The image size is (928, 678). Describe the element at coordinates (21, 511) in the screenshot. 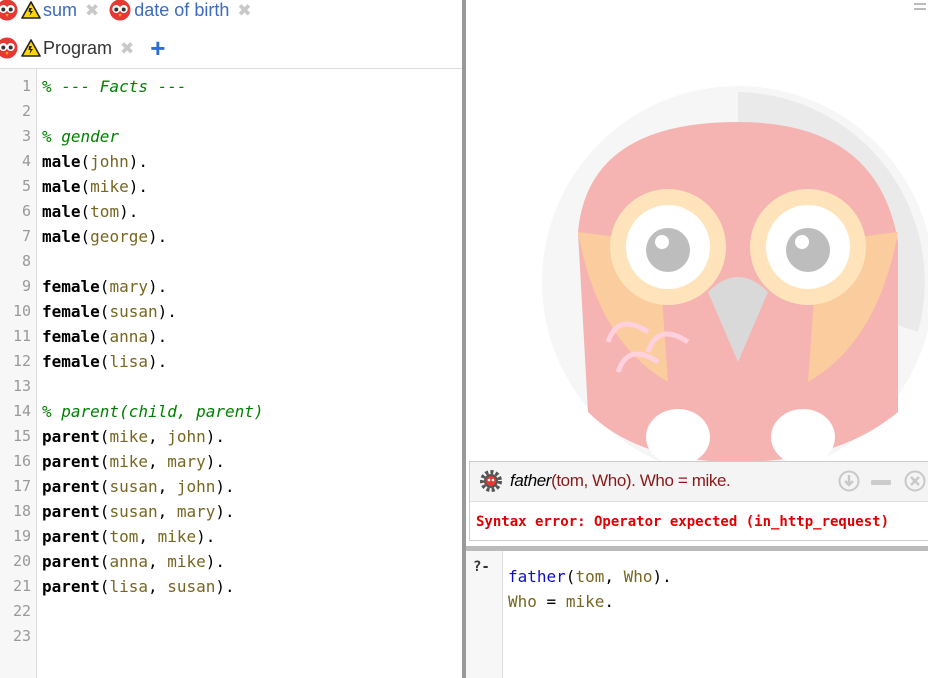

I see `line-number: 18` at that location.